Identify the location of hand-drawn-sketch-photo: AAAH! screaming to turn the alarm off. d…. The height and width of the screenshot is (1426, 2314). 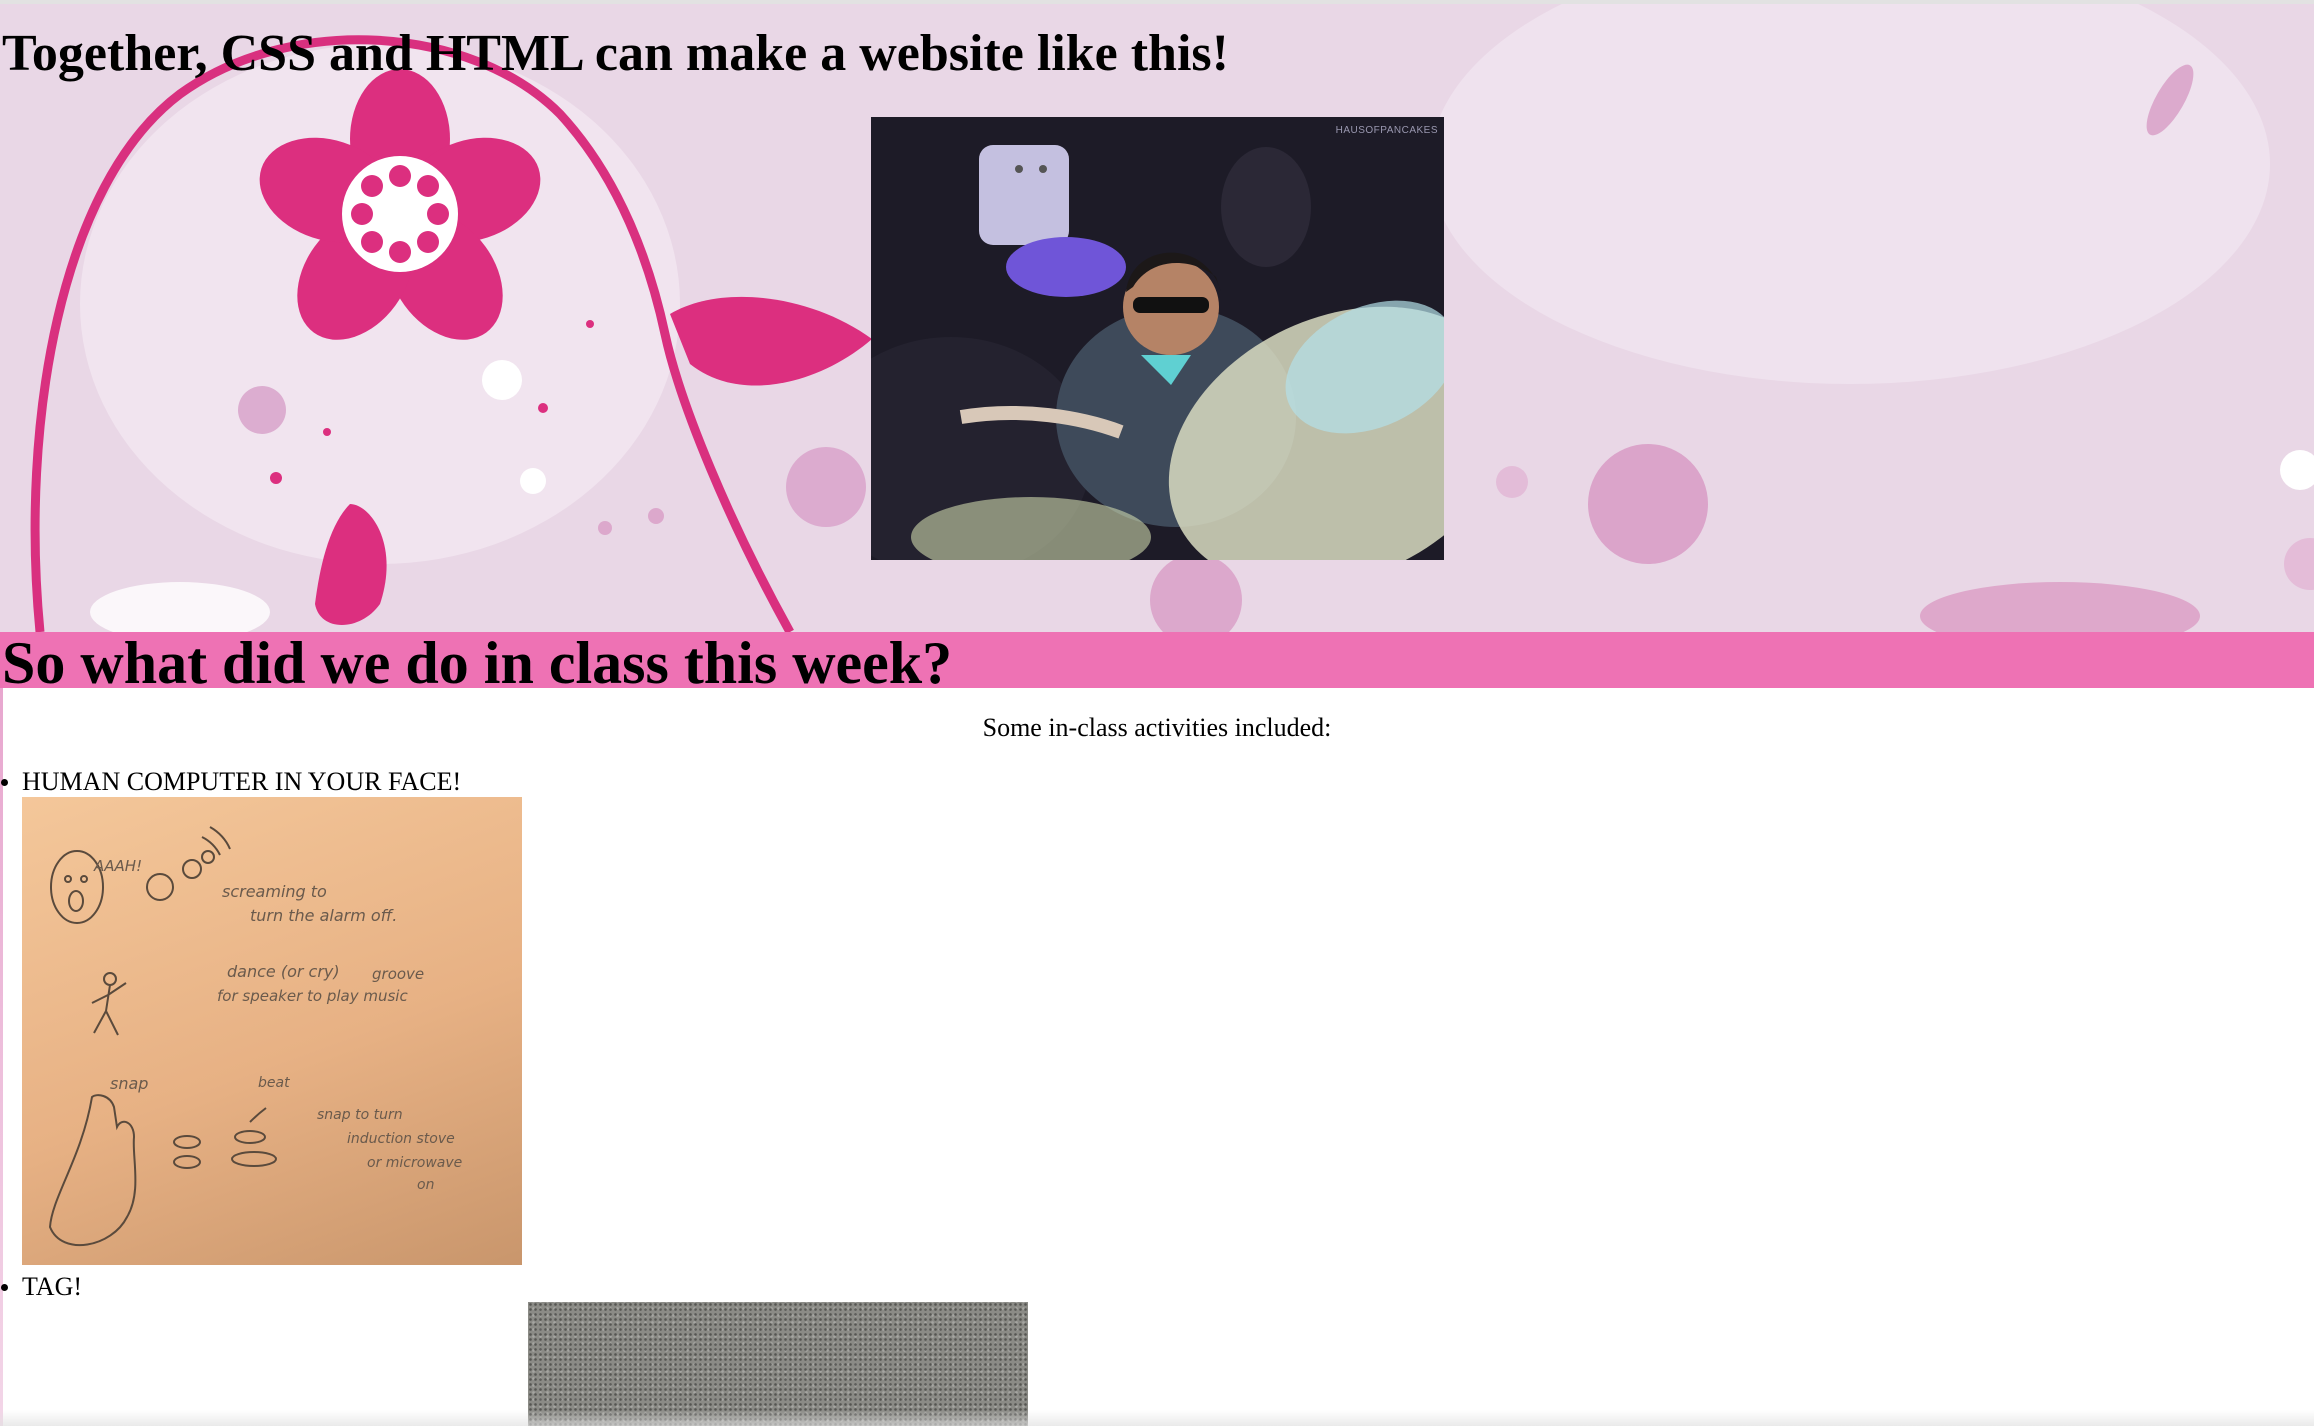
(272, 1031).